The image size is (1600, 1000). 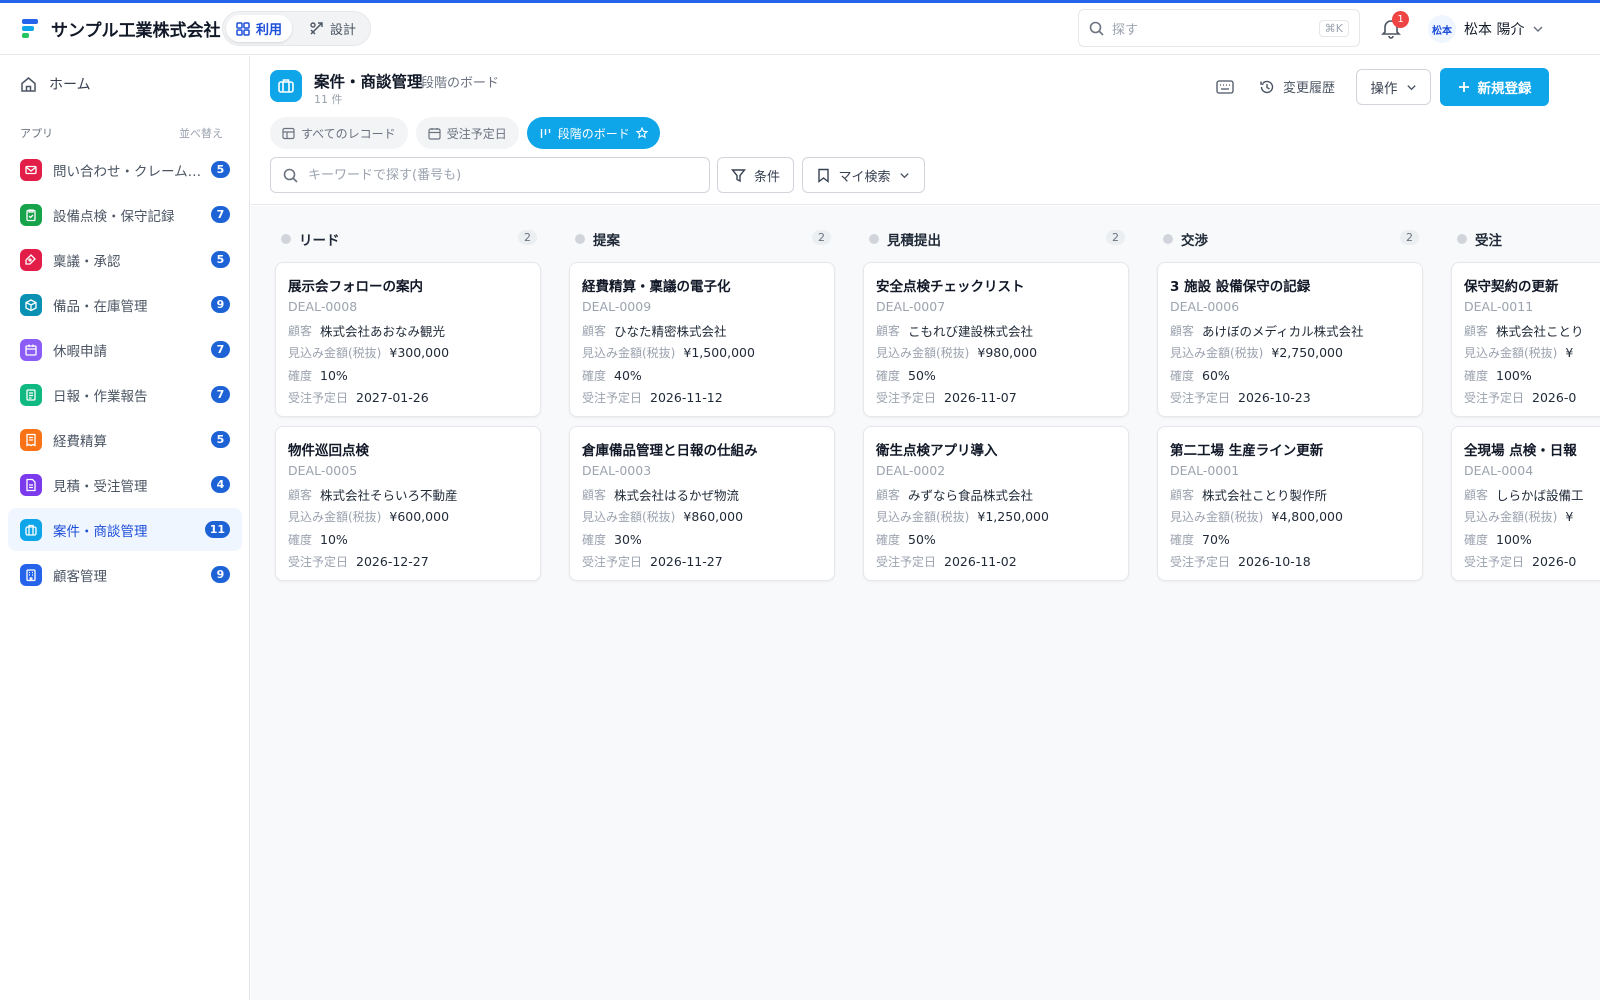 I want to click on deal-customer-row: 顧客 株式会社ことり製作所, so click(x=1290, y=494).